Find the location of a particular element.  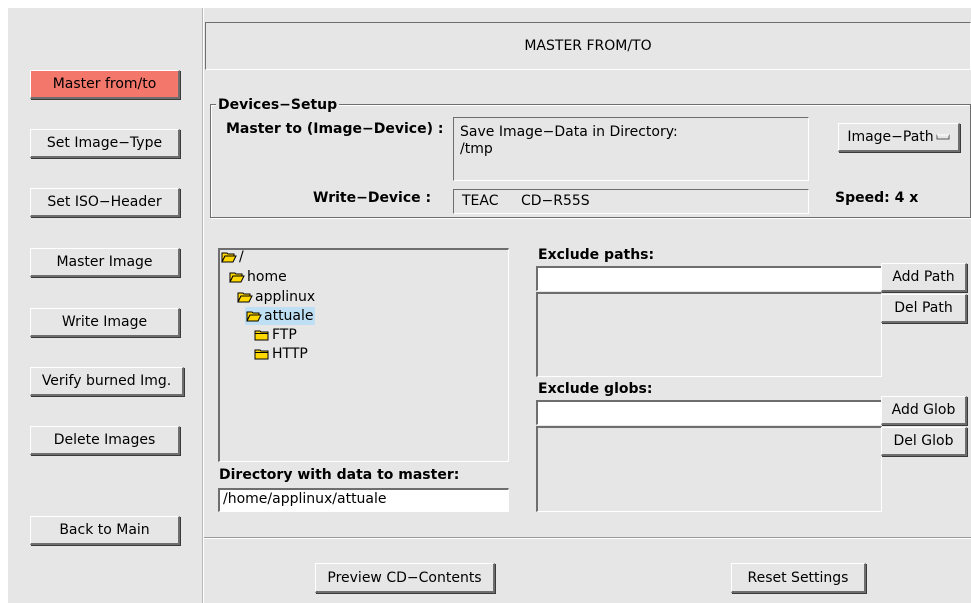

back-to-main-button: Back to Main is located at coordinates (105, 530).